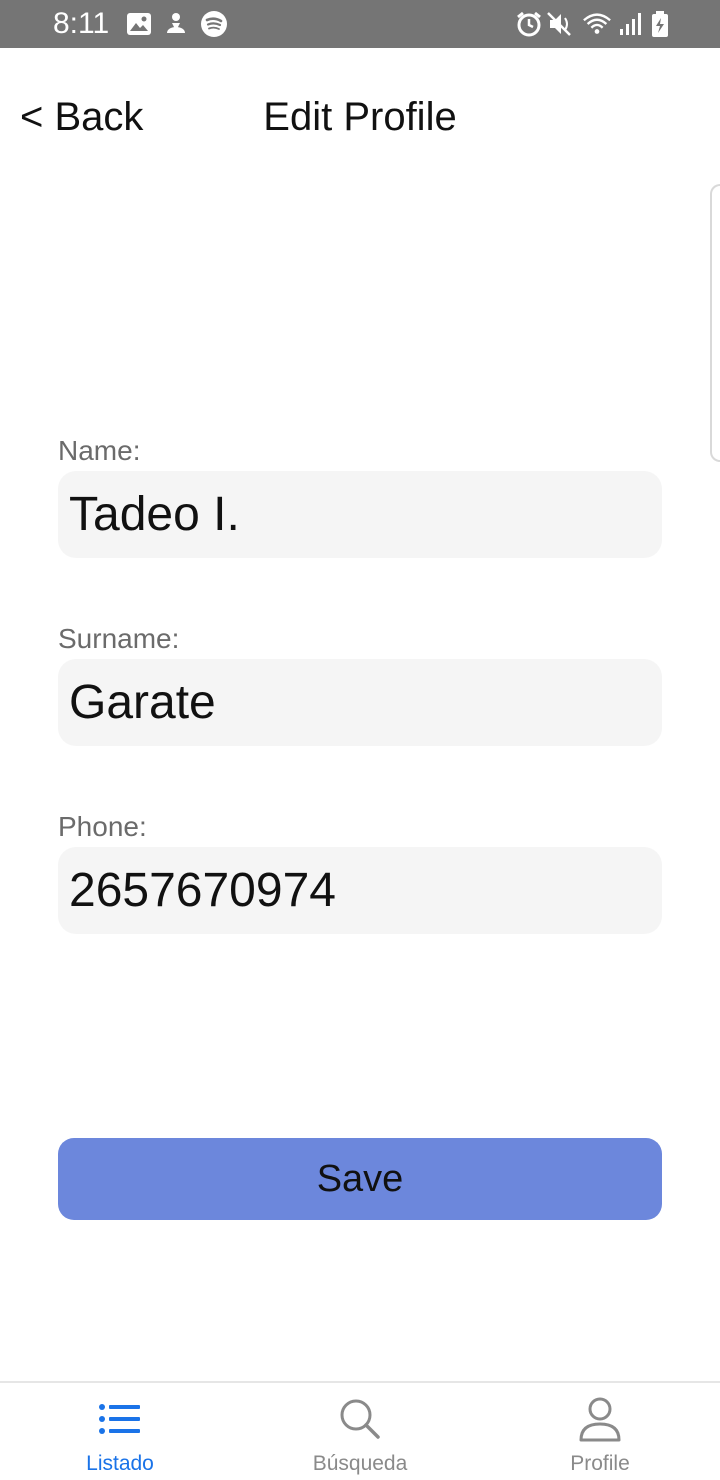 This screenshot has width=720, height=1480. Describe the element at coordinates (360, 1419) in the screenshot. I see `search-icon` at that location.